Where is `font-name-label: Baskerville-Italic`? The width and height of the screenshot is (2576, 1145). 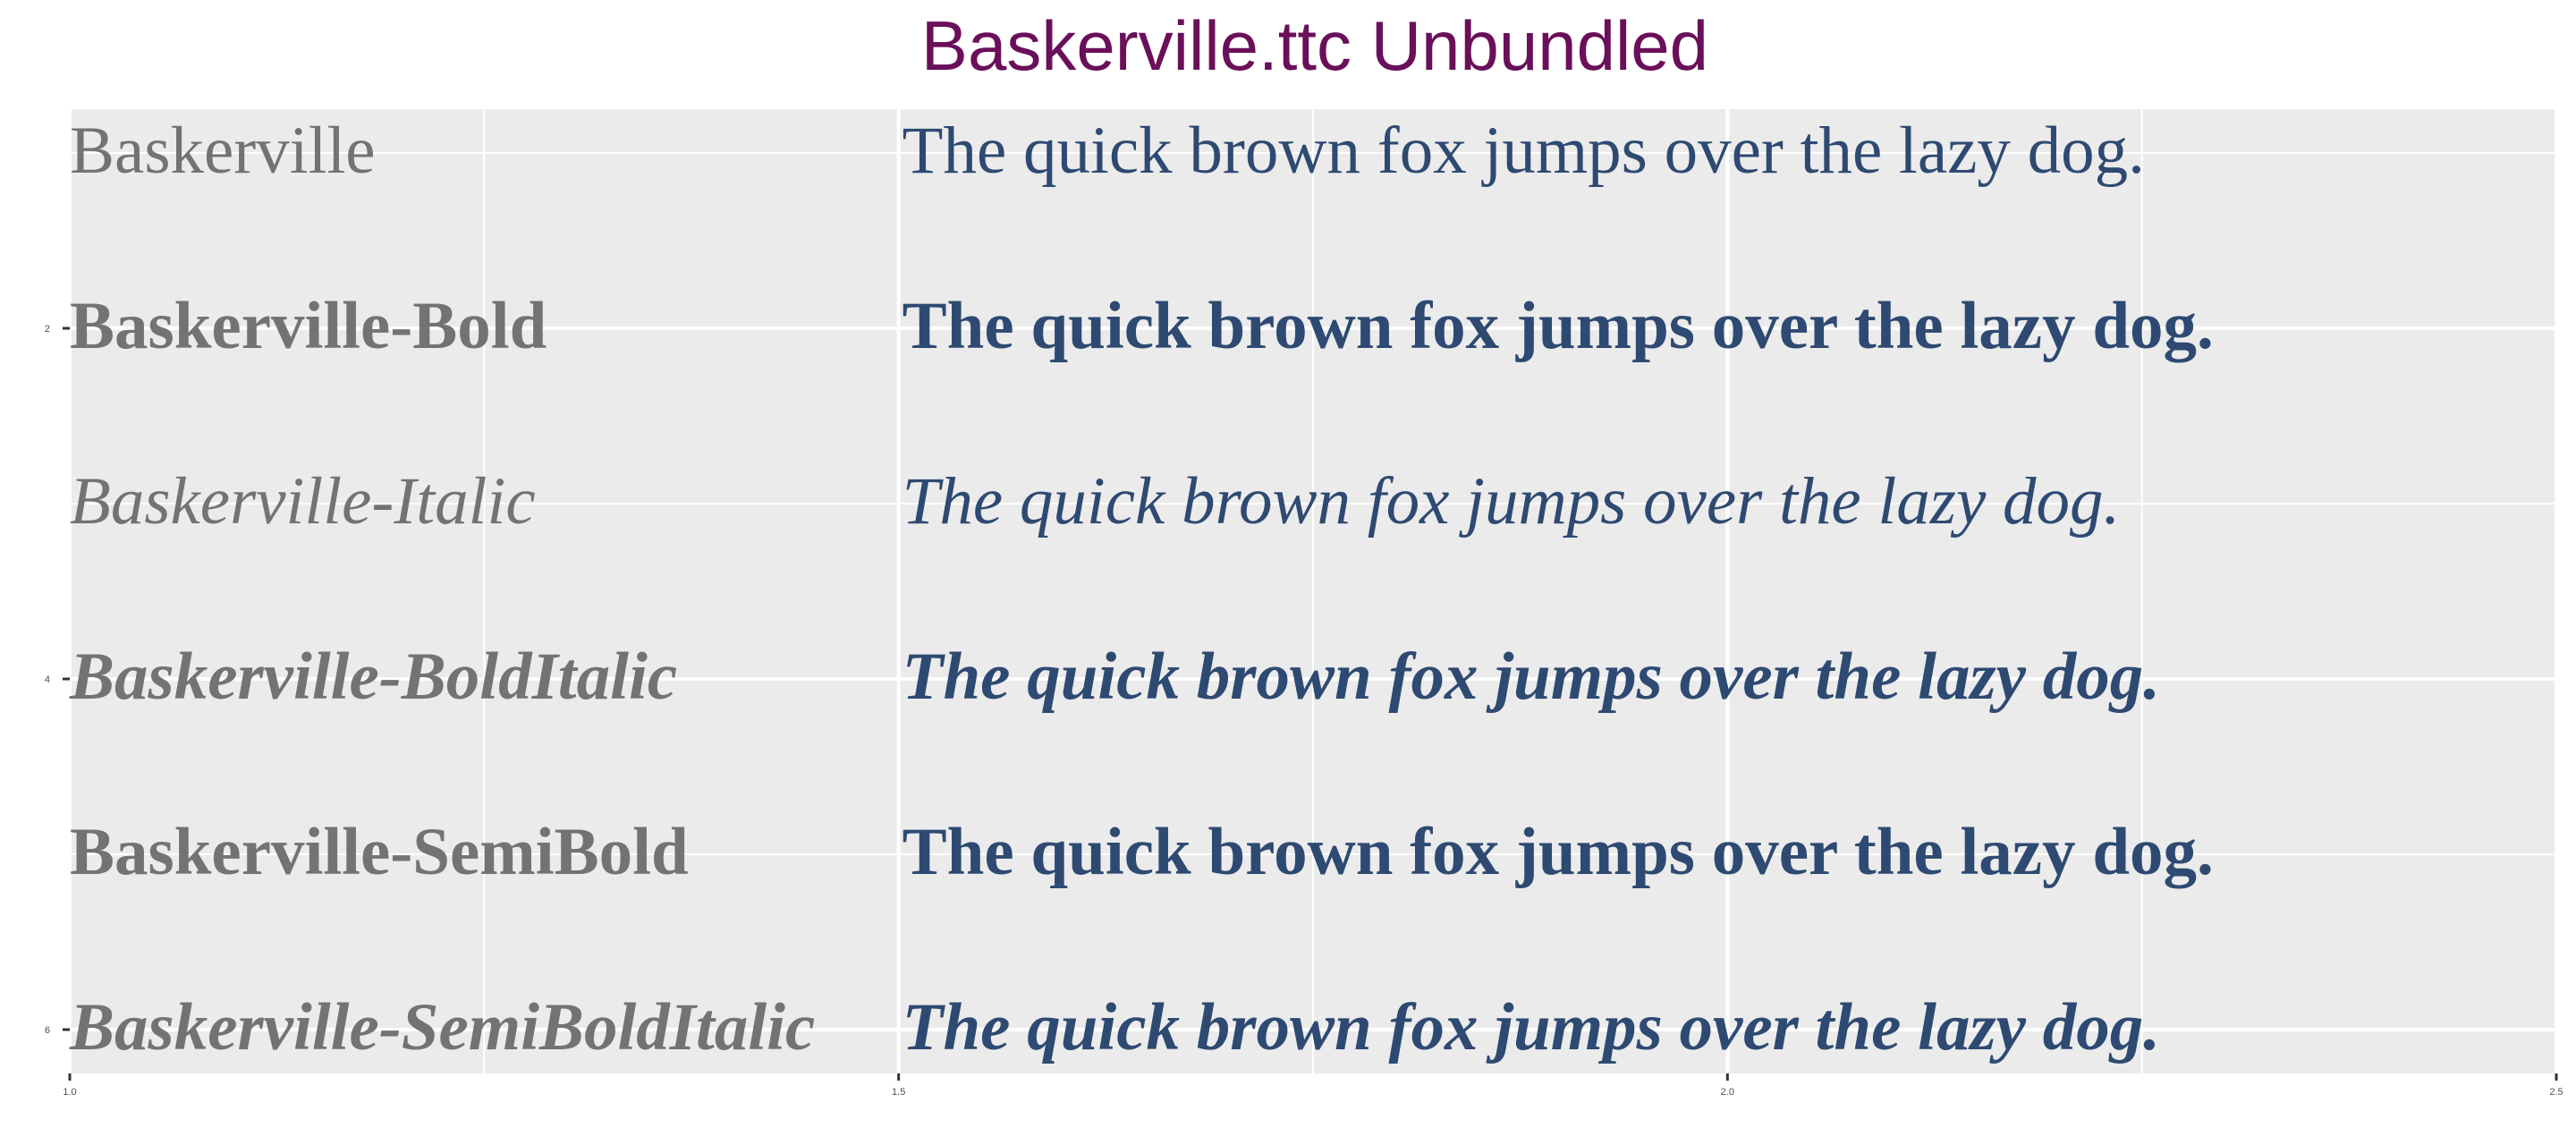
font-name-label: Baskerville-Italic is located at coordinates (303, 501).